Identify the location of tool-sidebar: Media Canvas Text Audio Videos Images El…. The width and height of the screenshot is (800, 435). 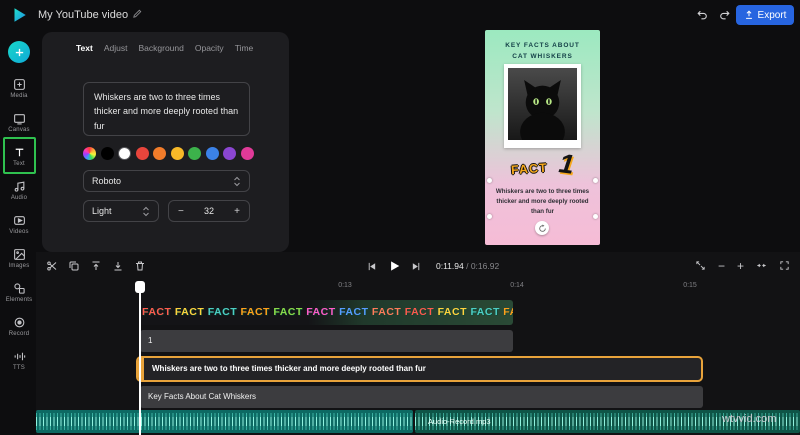
(19, 232).